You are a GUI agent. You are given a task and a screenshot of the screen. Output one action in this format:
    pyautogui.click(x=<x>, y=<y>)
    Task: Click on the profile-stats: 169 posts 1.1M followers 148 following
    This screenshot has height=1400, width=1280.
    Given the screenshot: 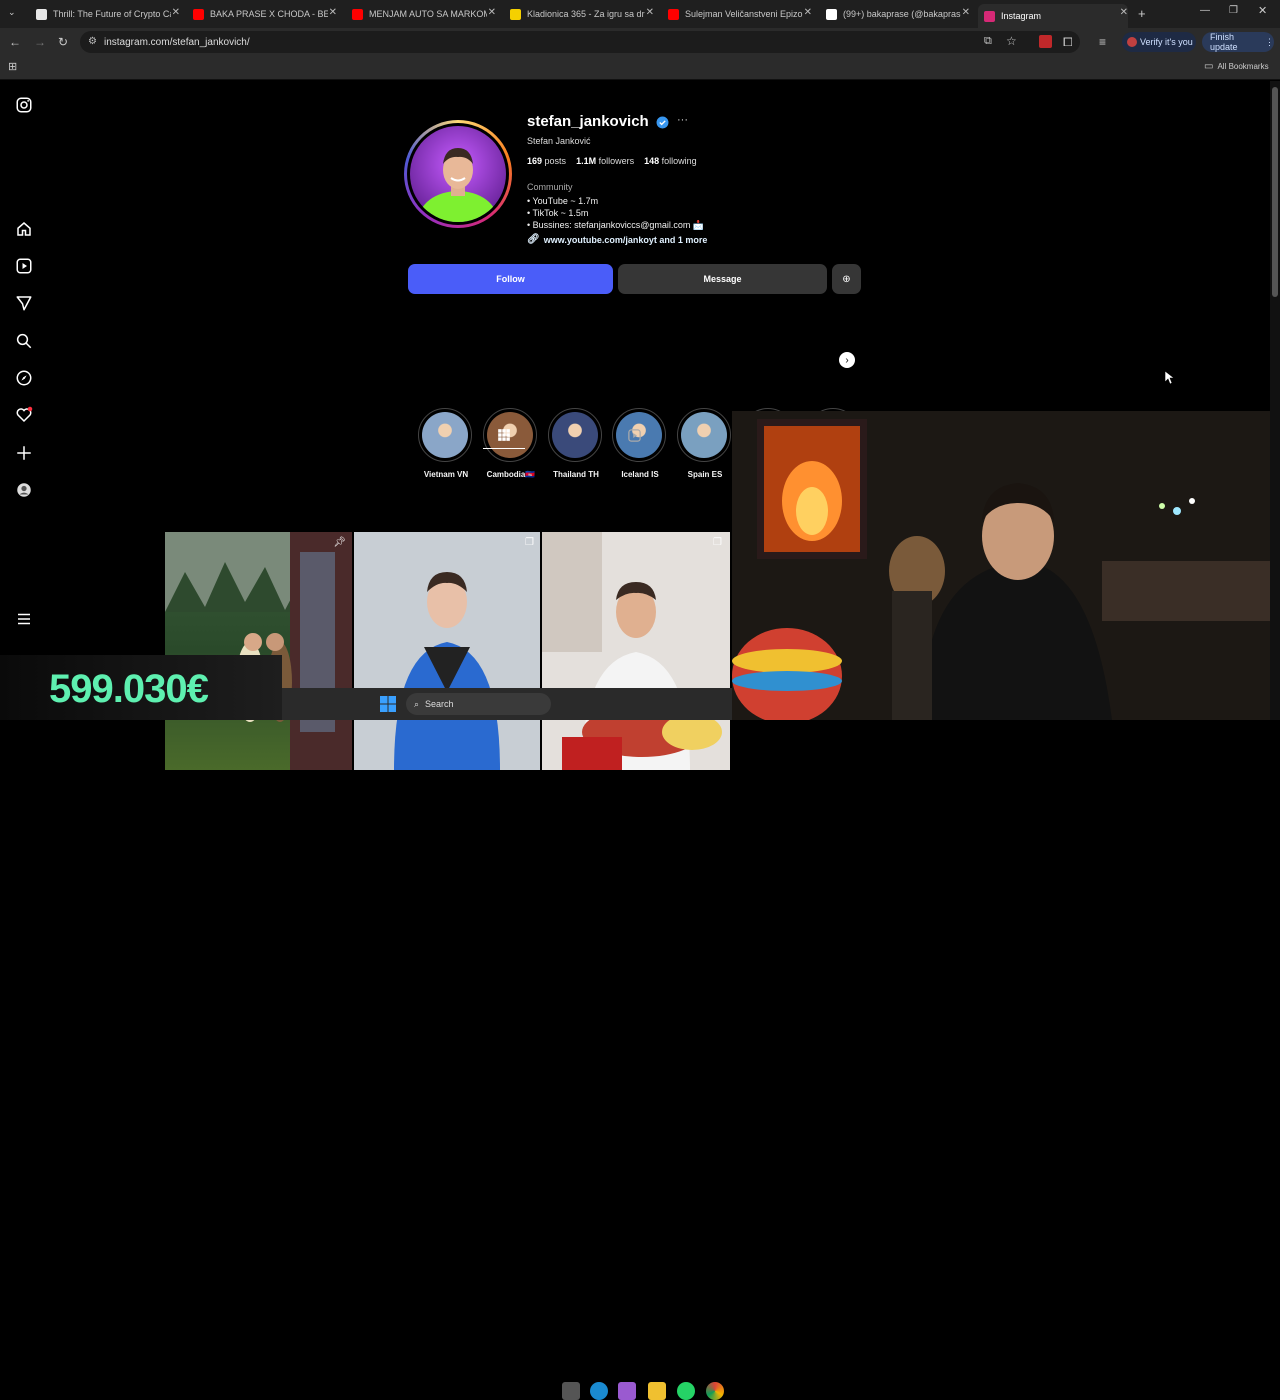 What is the action you would take?
    pyautogui.click(x=612, y=161)
    